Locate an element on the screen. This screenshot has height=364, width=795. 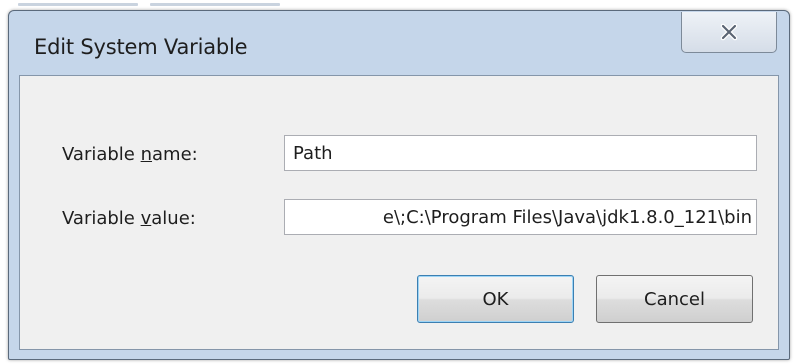
variable-value-label-prefix: Variable is located at coordinates (101, 218).